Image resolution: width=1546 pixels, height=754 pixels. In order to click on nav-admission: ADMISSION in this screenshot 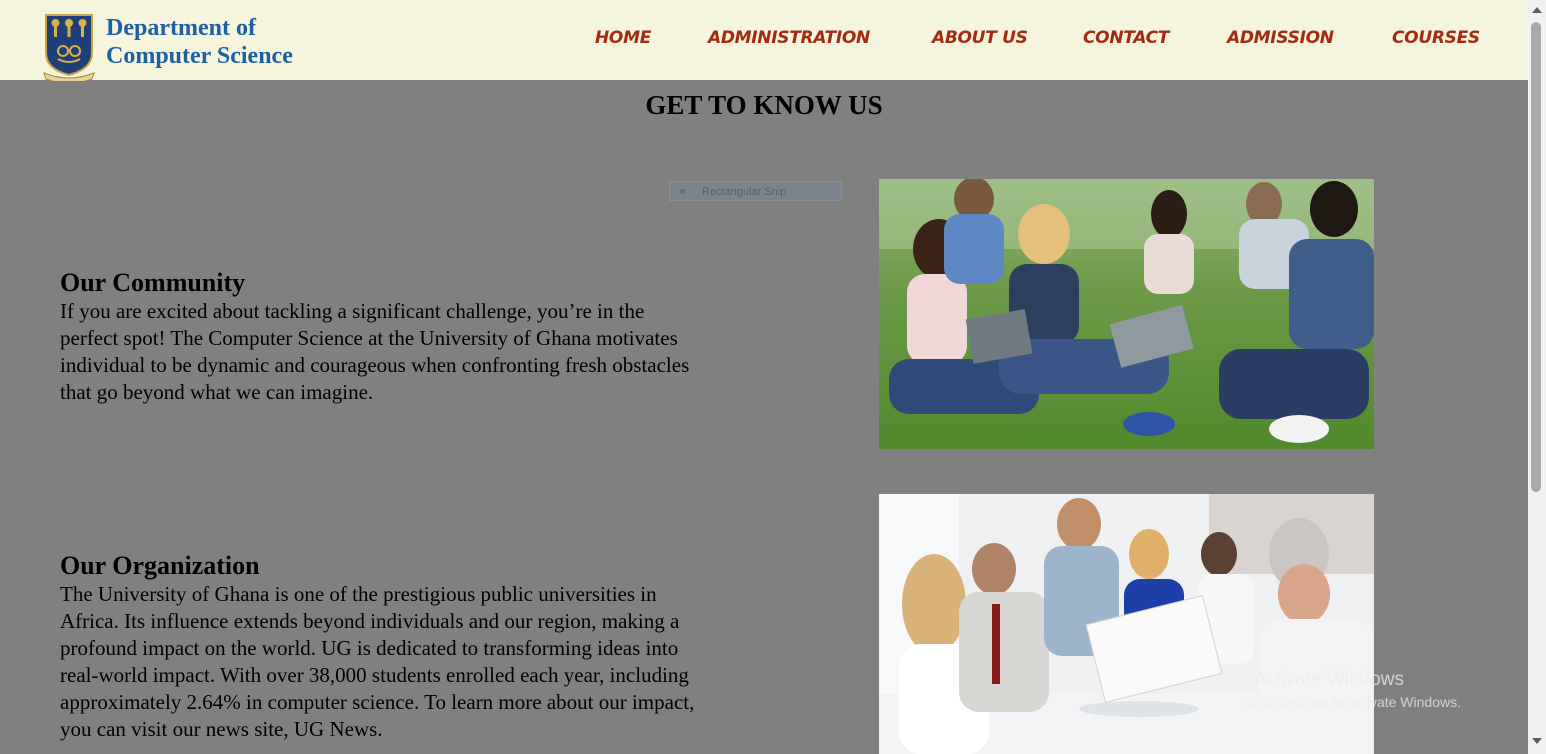, I will do `click(1280, 38)`.